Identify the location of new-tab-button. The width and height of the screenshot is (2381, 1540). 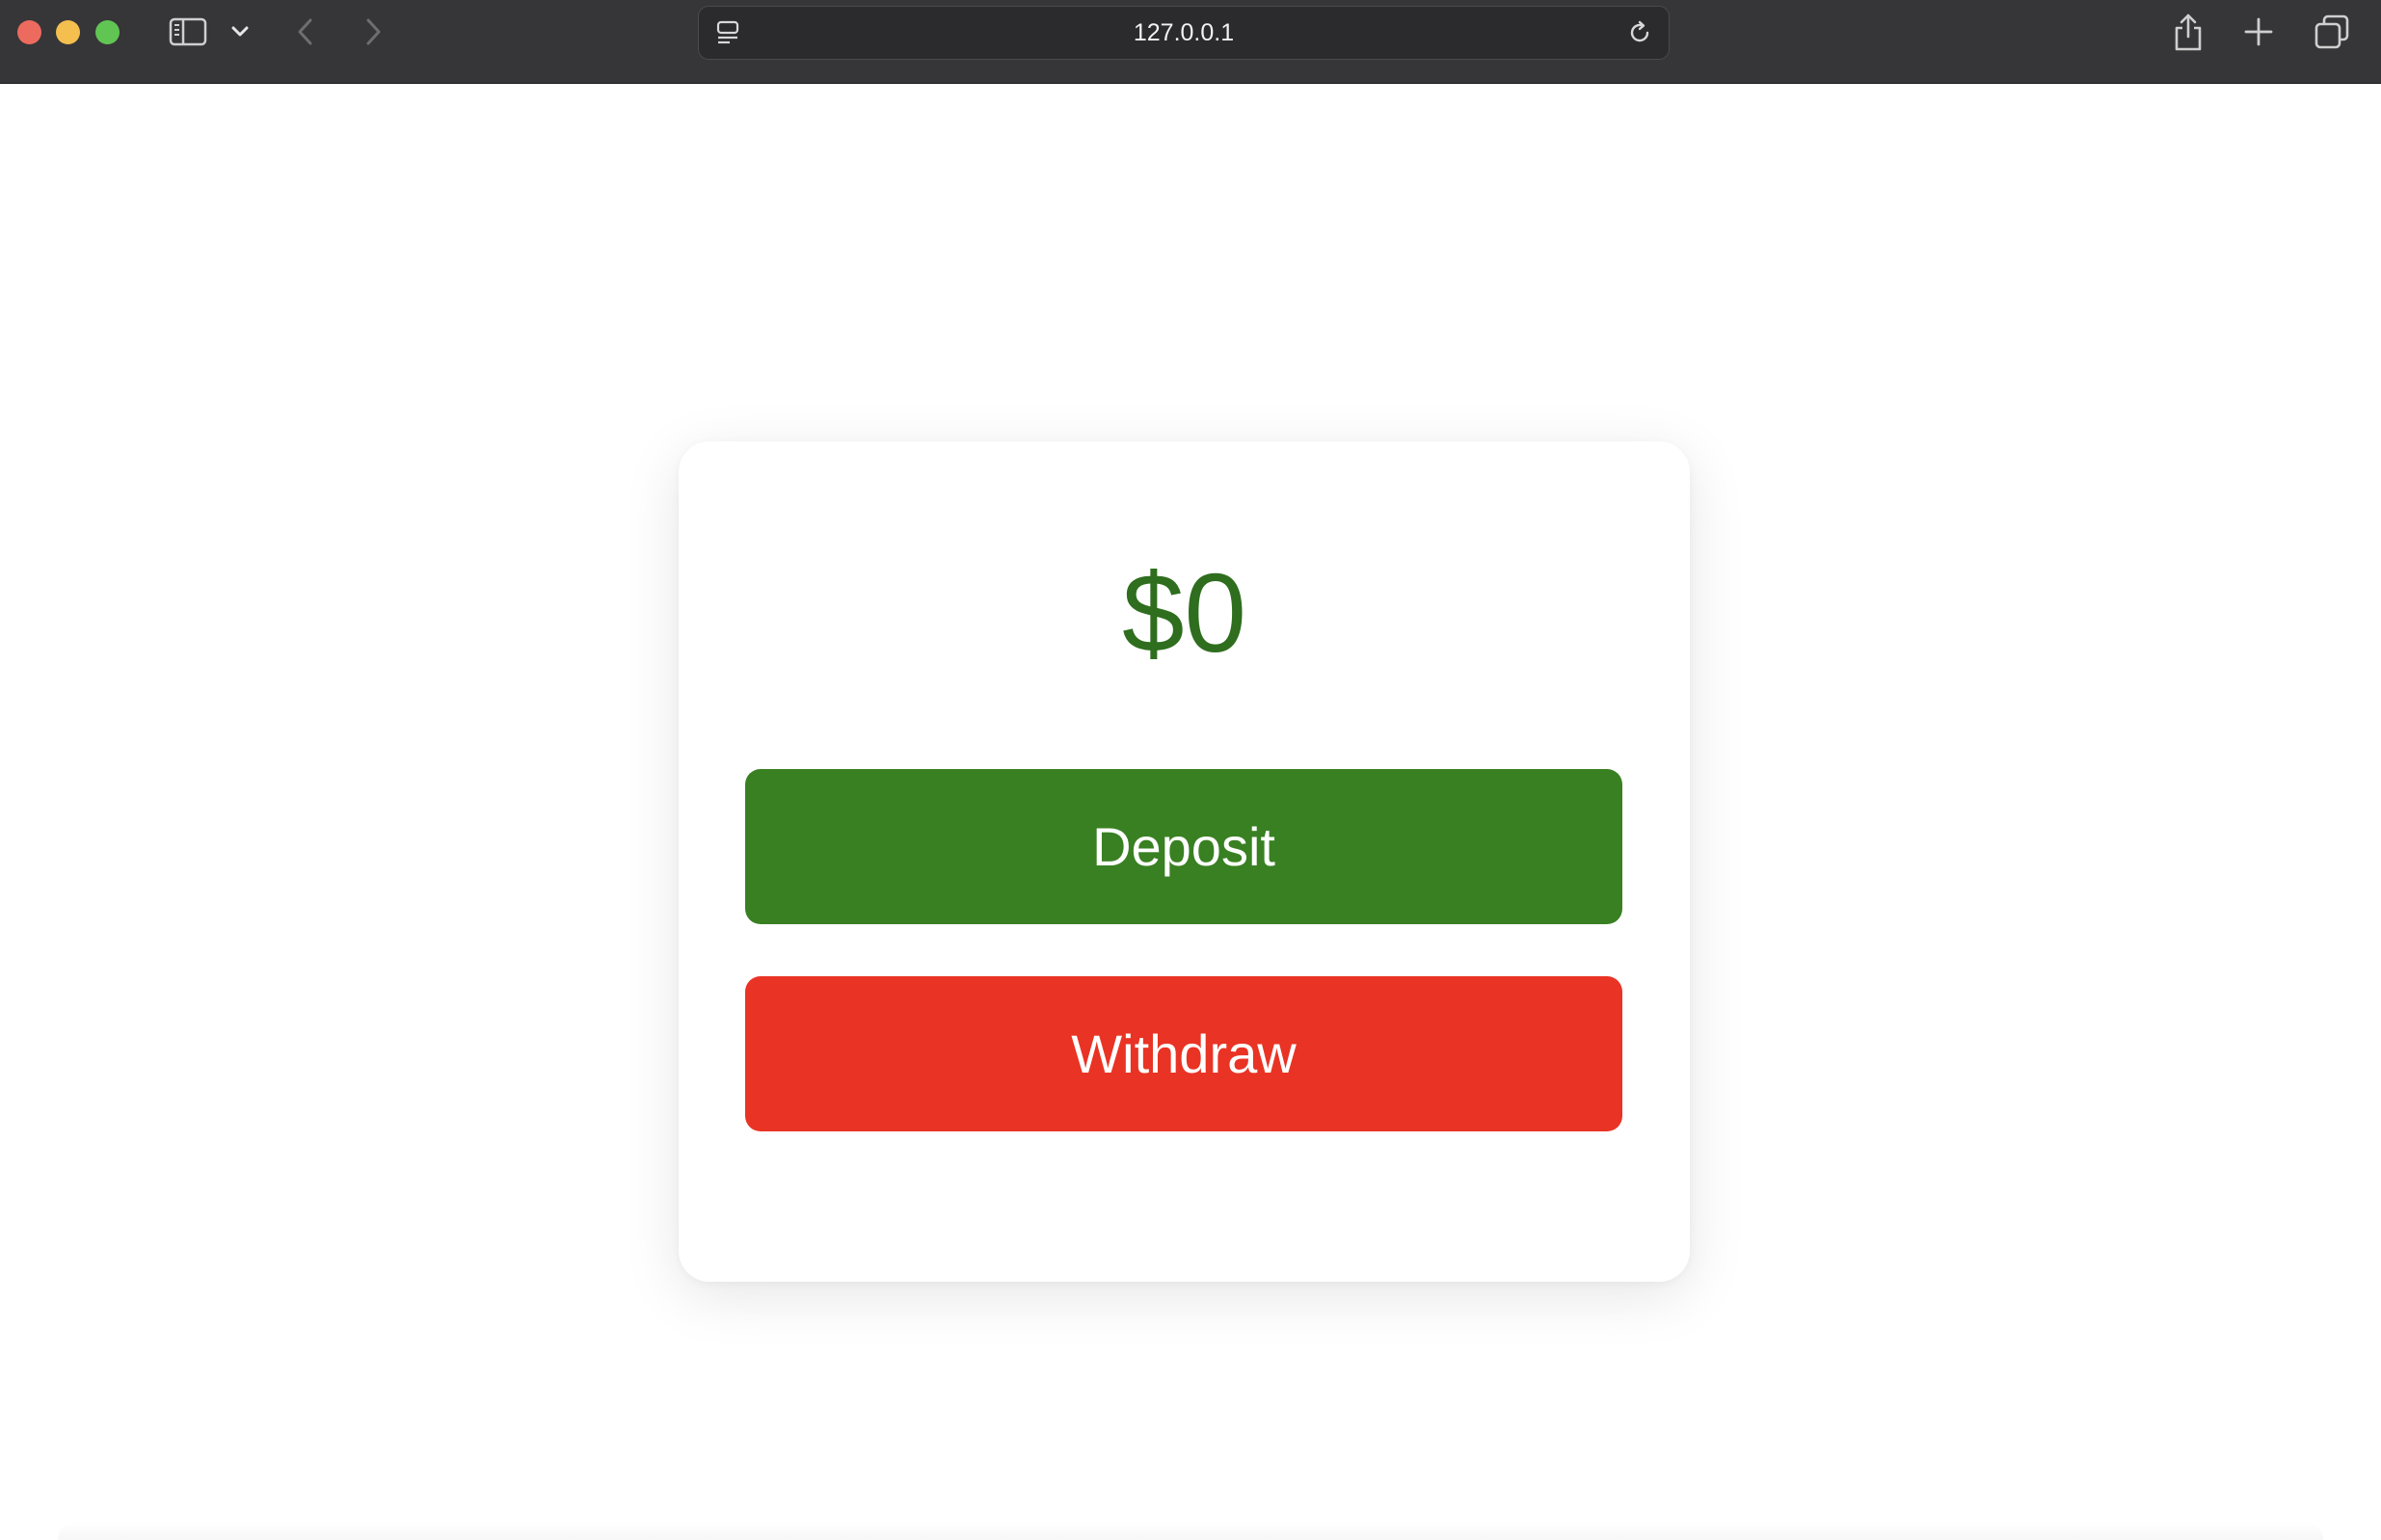
(2258, 31).